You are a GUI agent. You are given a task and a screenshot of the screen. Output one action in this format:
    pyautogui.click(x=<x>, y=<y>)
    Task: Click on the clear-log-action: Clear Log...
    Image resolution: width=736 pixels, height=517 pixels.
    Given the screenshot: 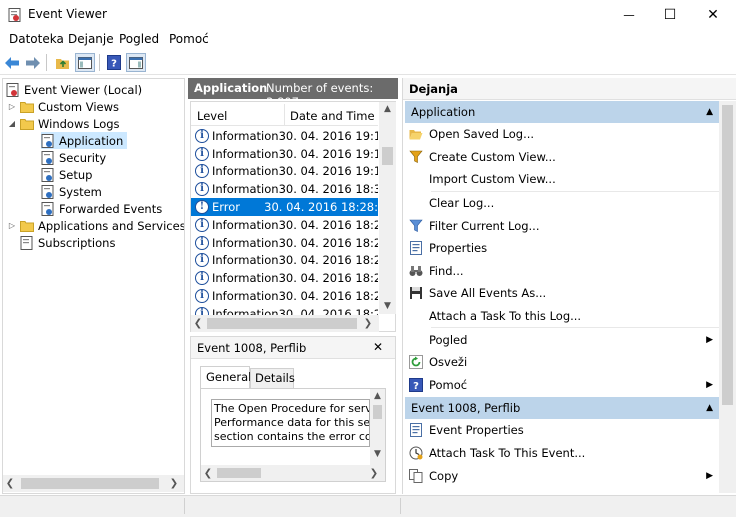 What is the action you would take?
    pyautogui.click(x=562, y=203)
    